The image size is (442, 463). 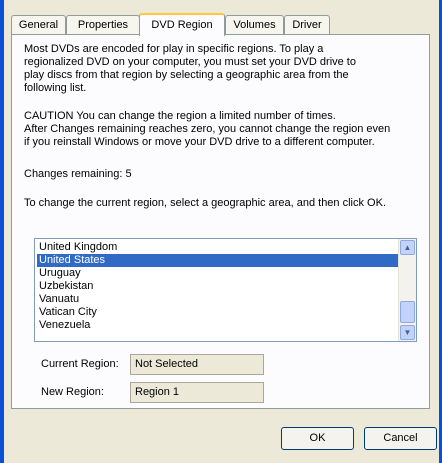 What do you see at coordinates (217, 286) in the screenshot?
I see `list-item-uzbekistan: Uzbekistan` at bounding box center [217, 286].